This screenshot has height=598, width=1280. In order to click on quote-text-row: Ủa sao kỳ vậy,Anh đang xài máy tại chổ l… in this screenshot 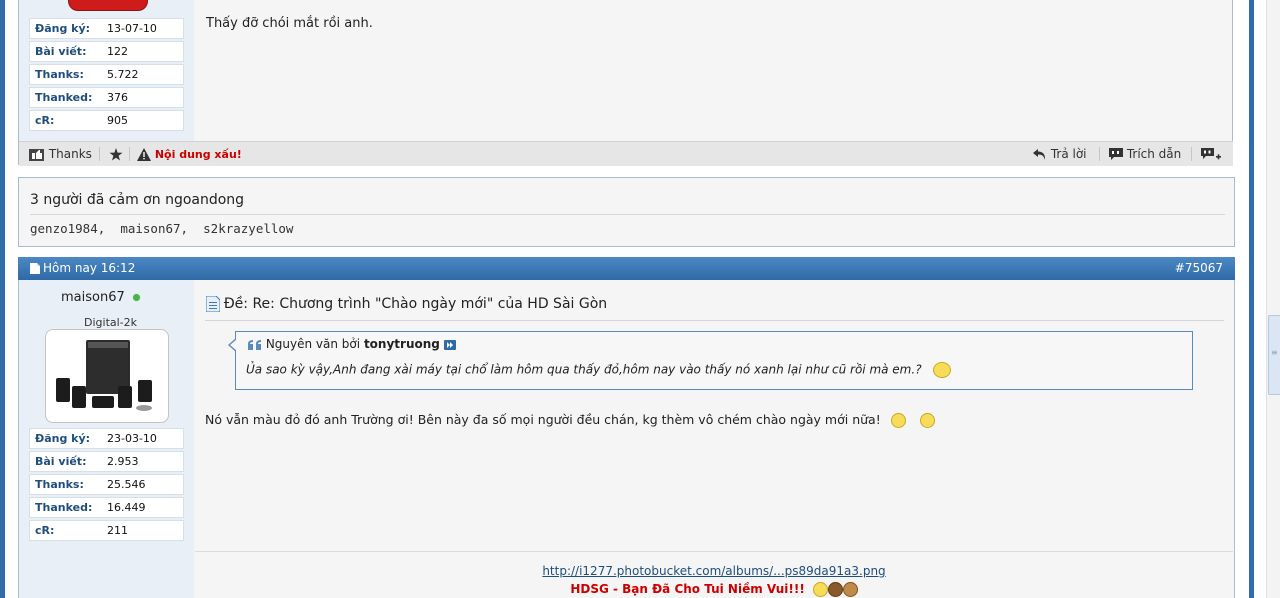, I will do `click(599, 370)`.